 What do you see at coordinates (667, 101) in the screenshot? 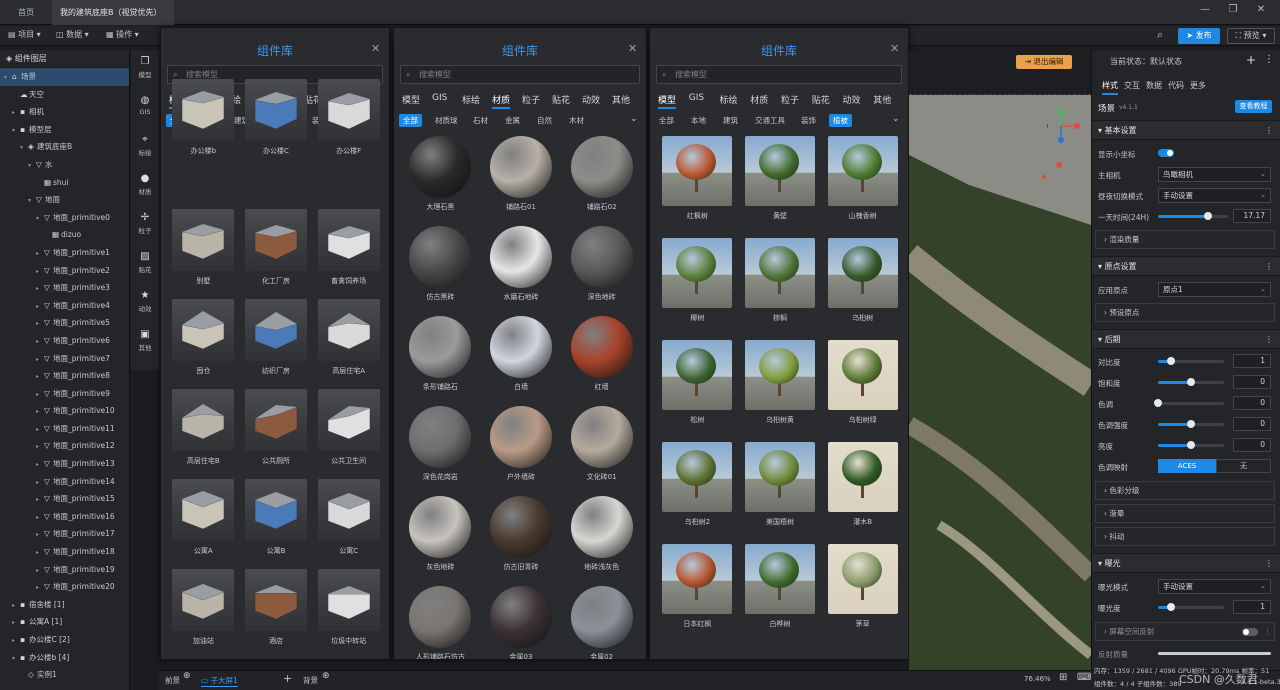
I see `category-tab: 模型` at bounding box center [667, 101].